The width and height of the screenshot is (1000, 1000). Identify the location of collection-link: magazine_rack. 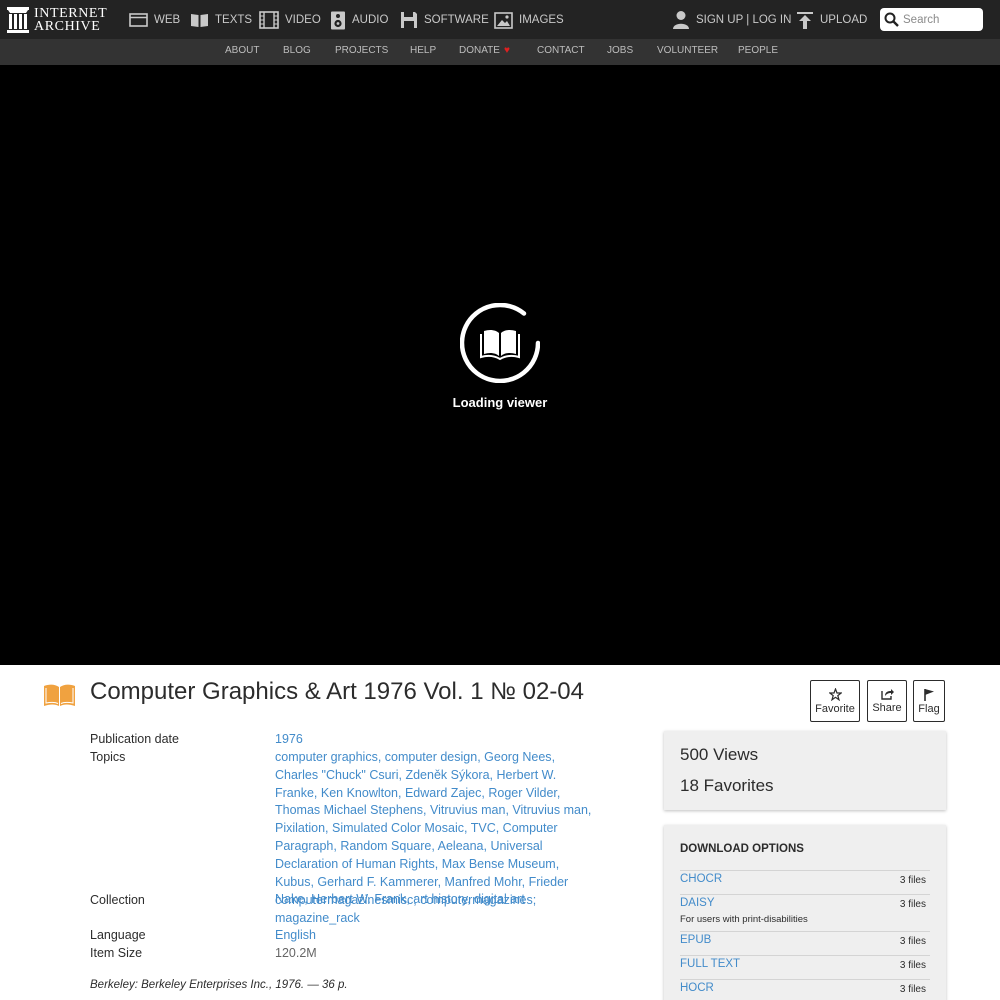
(317, 918).